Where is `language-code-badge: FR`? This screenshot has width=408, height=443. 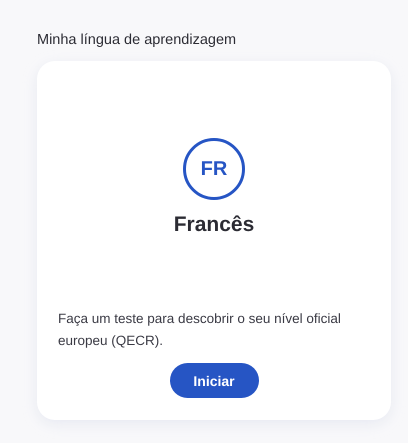
language-code-badge: FR is located at coordinates (214, 169).